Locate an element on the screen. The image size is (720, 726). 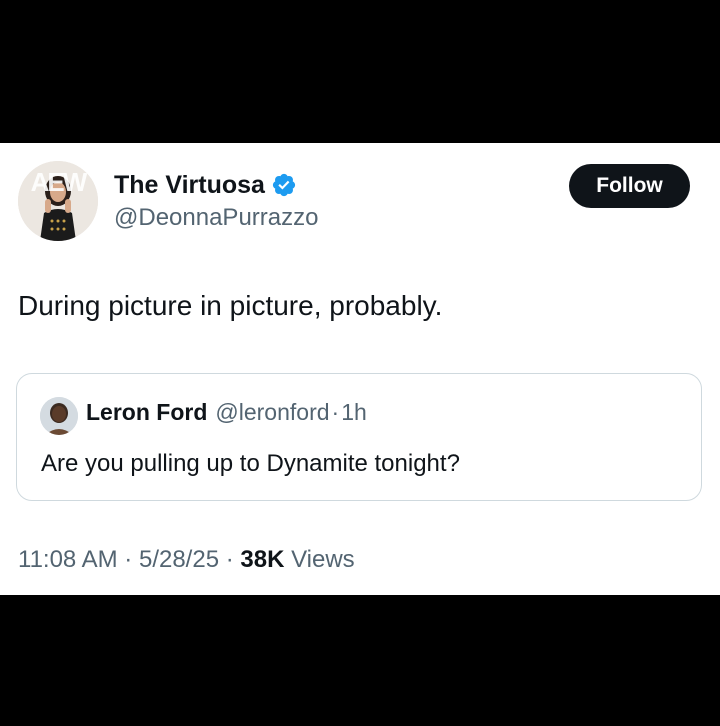
quoted-timestamp: 1h is located at coordinates (354, 412).